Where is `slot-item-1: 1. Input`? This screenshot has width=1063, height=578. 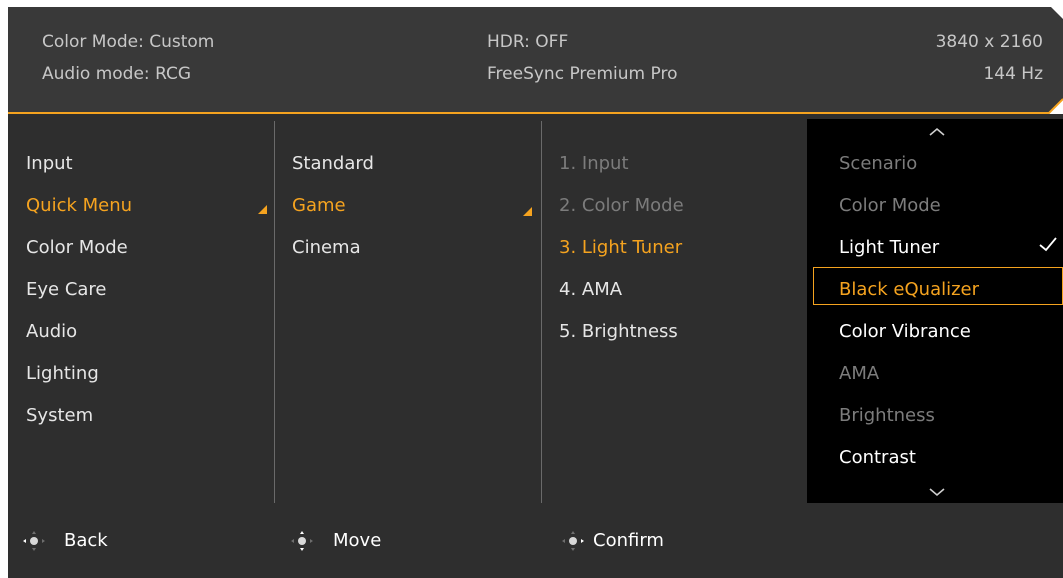 slot-item-1: 1. Input is located at coordinates (594, 164).